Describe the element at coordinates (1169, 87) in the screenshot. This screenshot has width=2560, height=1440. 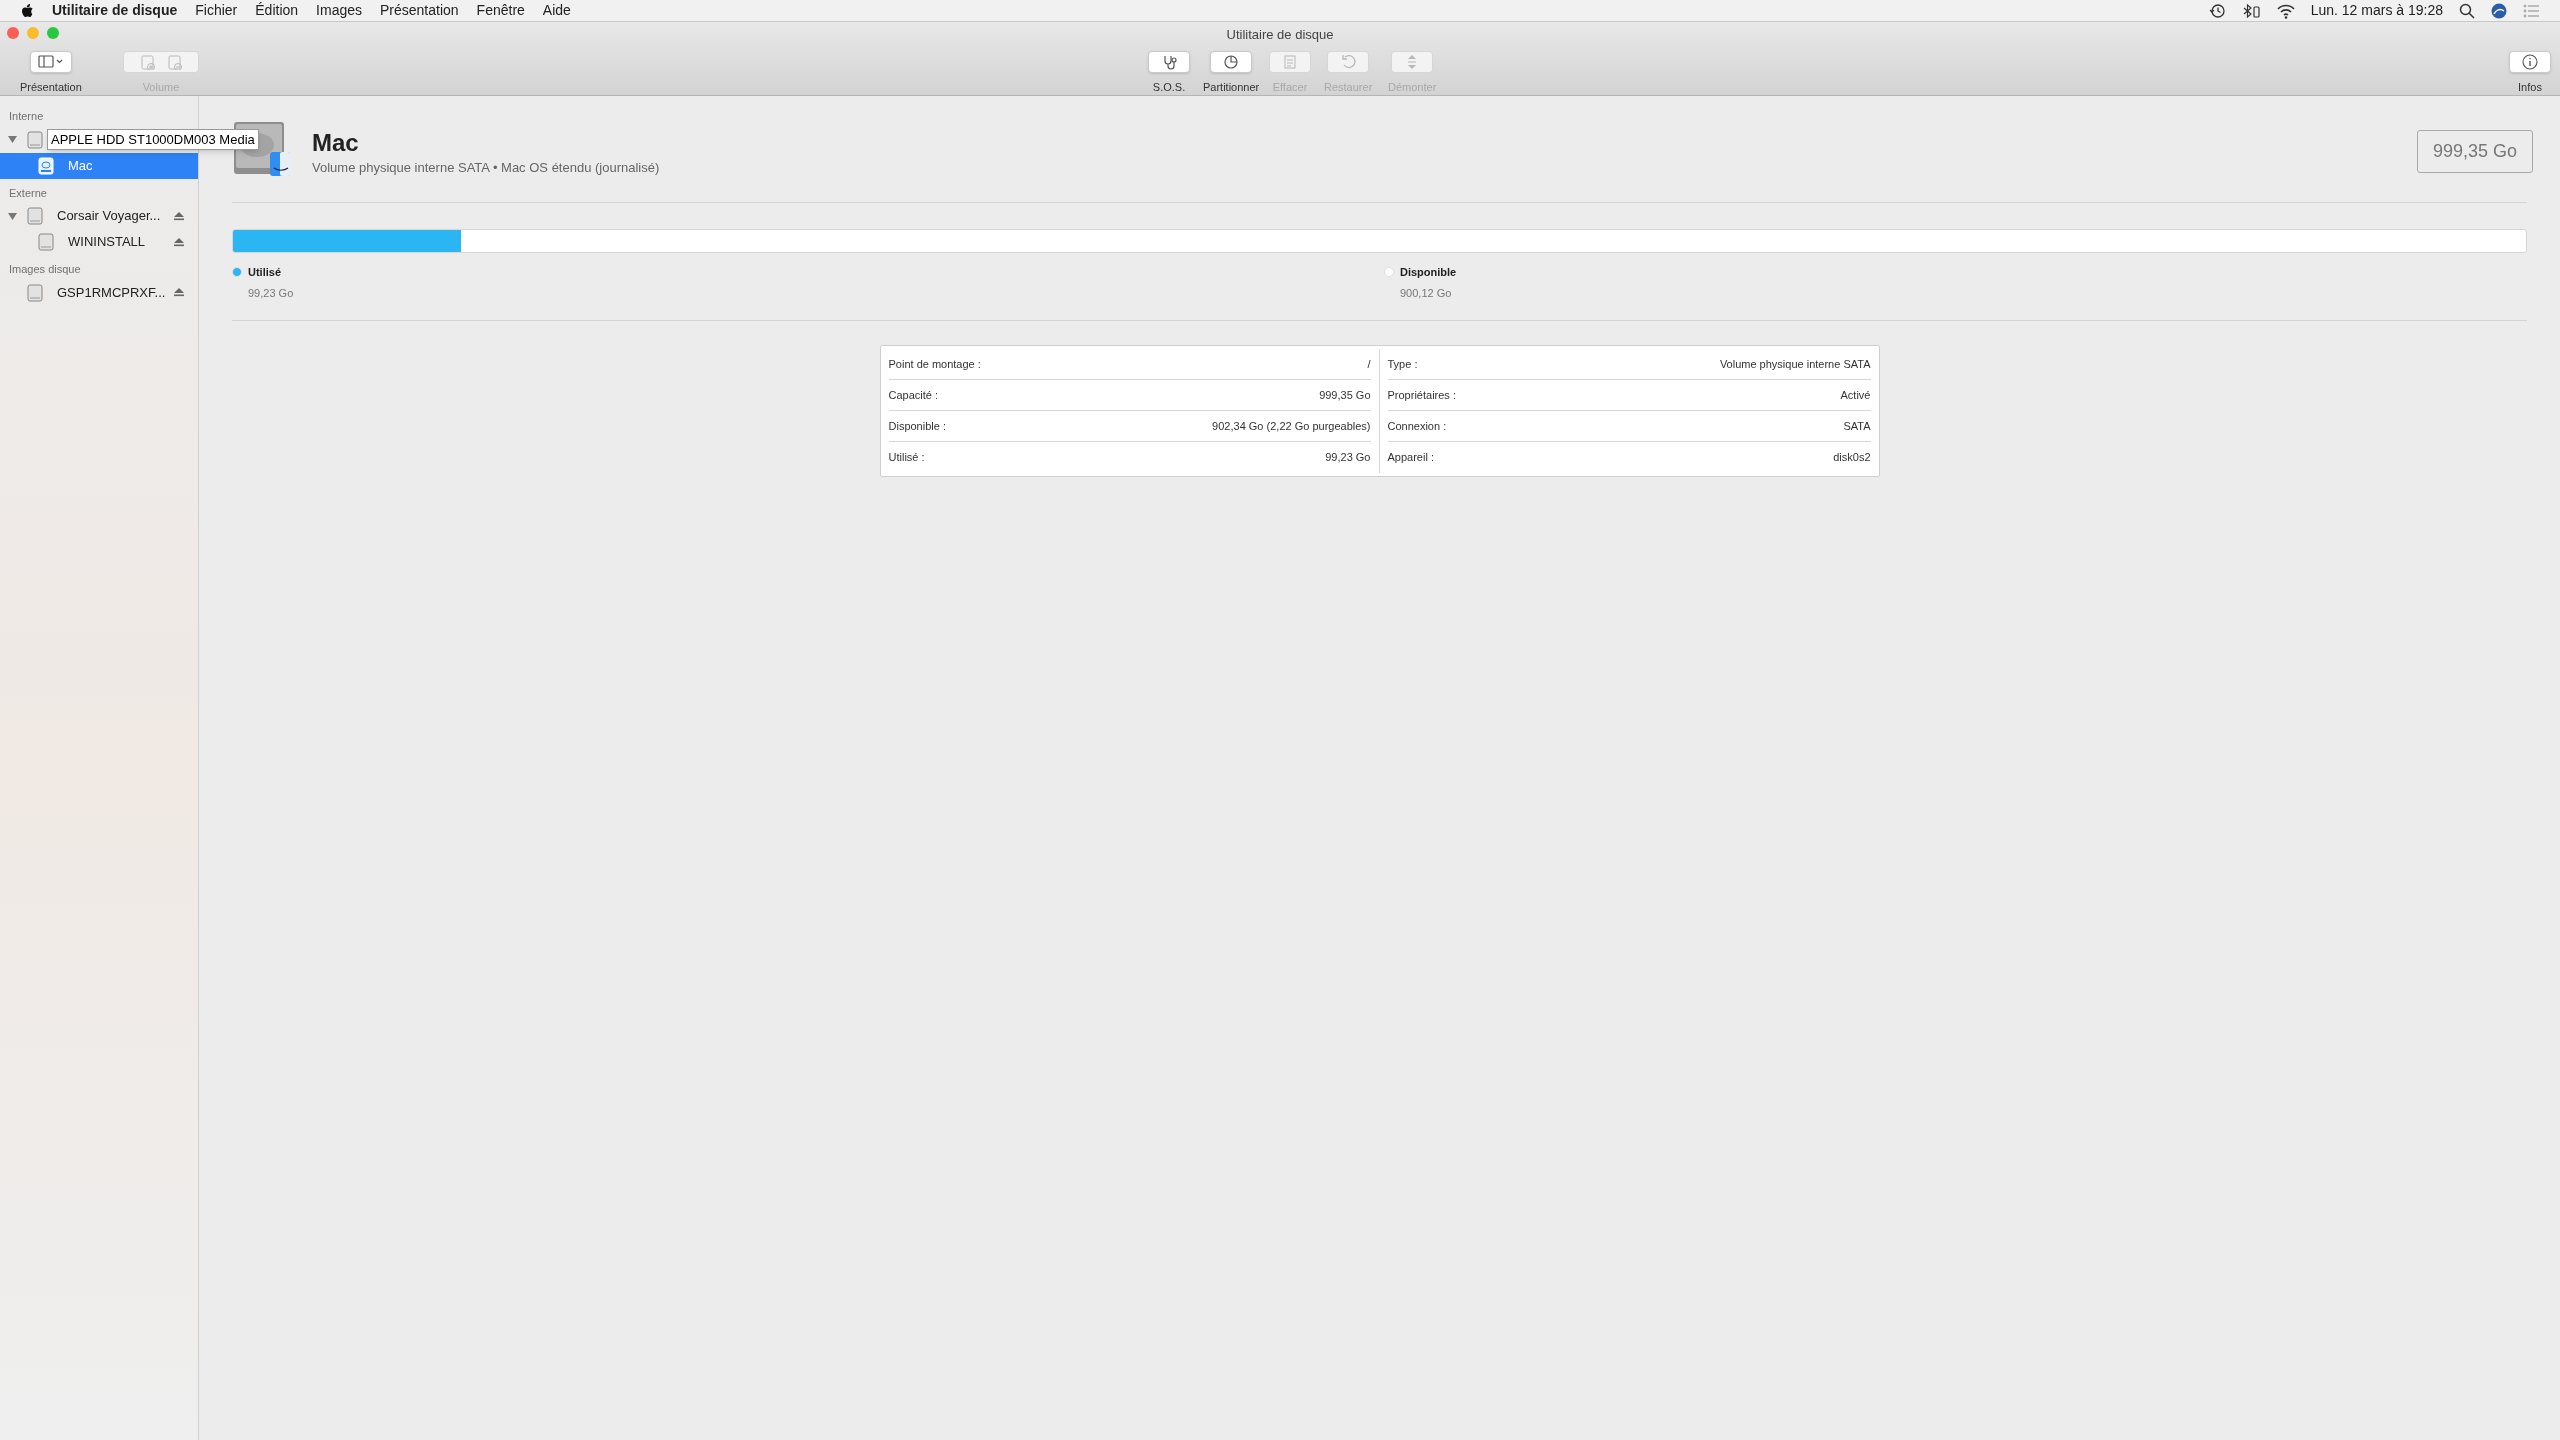
I see `toolbar-label: S.O.S.` at that location.